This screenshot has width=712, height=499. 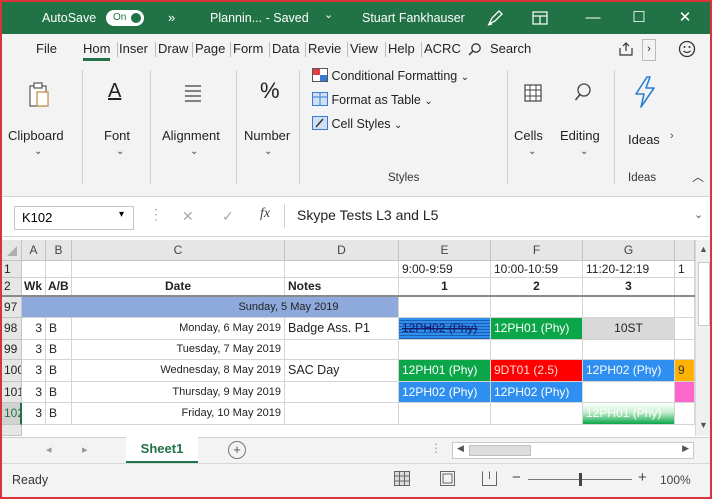 What do you see at coordinates (413, 18) in the screenshot?
I see `user-name: Stuart Fankhauser` at bounding box center [413, 18].